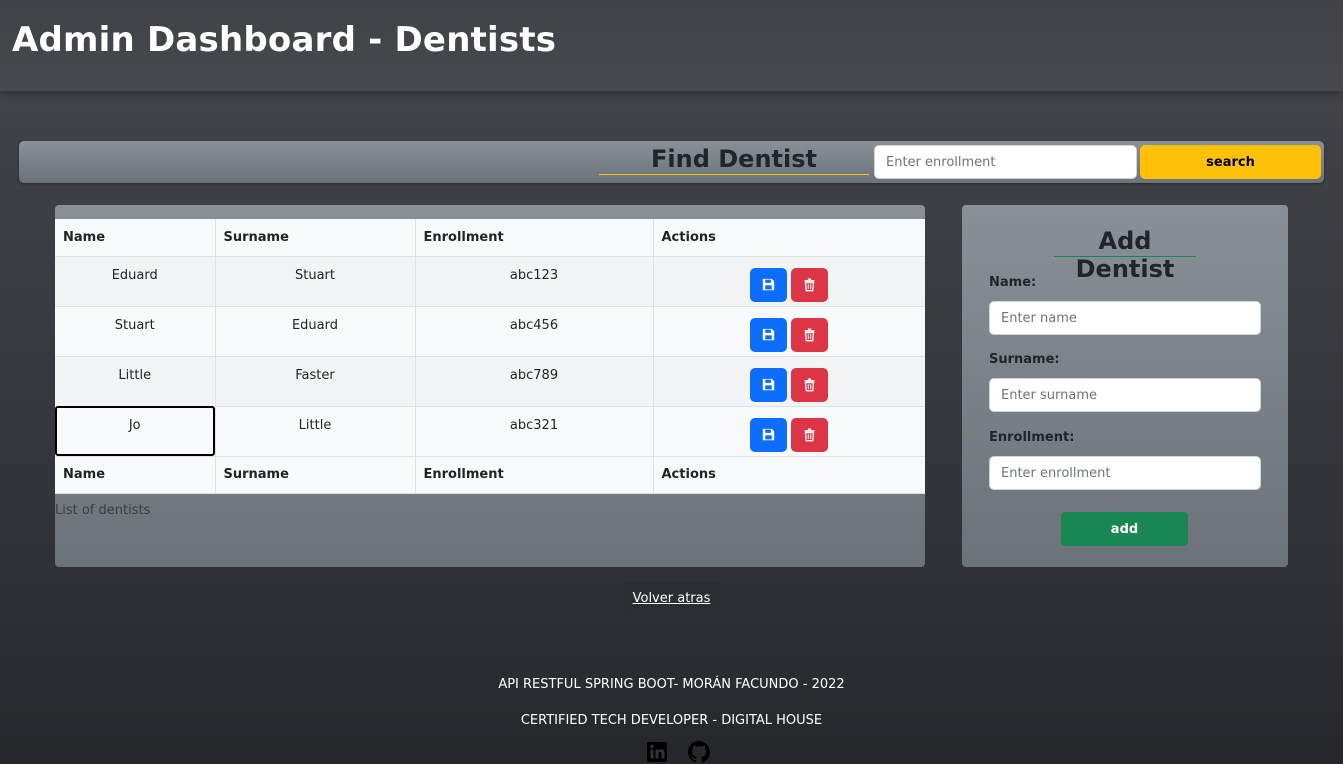 The height and width of the screenshot is (764, 1343). Describe the element at coordinates (534, 475) in the screenshot. I see `column-footer-enrollment: Enrollment` at that location.